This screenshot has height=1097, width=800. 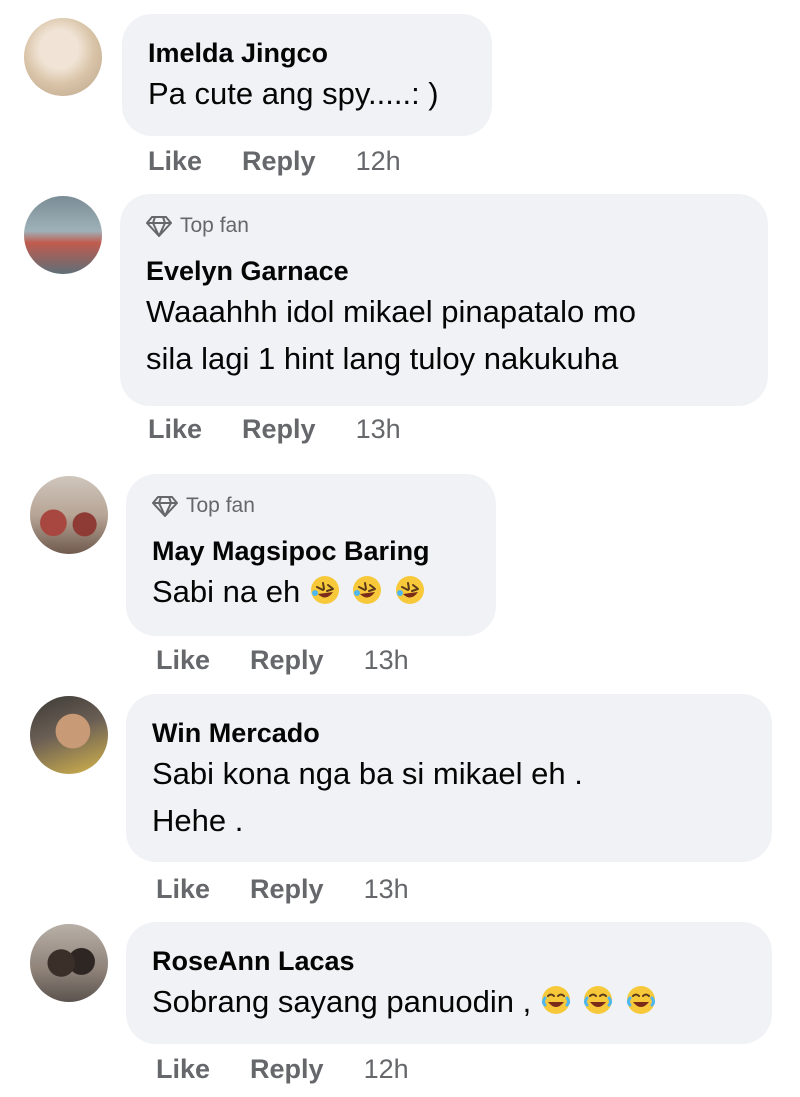 What do you see at coordinates (382, 358) in the screenshot?
I see `comment-text: sila lagi 1 hint lang tuloy nakukuha` at bounding box center [382, 358].